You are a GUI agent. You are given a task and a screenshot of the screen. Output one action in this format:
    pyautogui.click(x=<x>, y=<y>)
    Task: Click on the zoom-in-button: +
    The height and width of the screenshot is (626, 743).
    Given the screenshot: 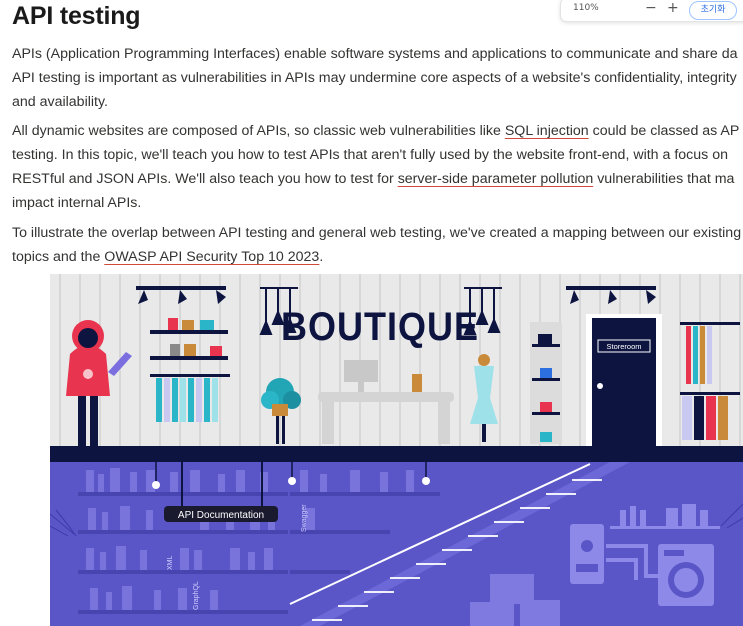 What is the action you would take?
    pyautogui.click(x=673, y=8)
    